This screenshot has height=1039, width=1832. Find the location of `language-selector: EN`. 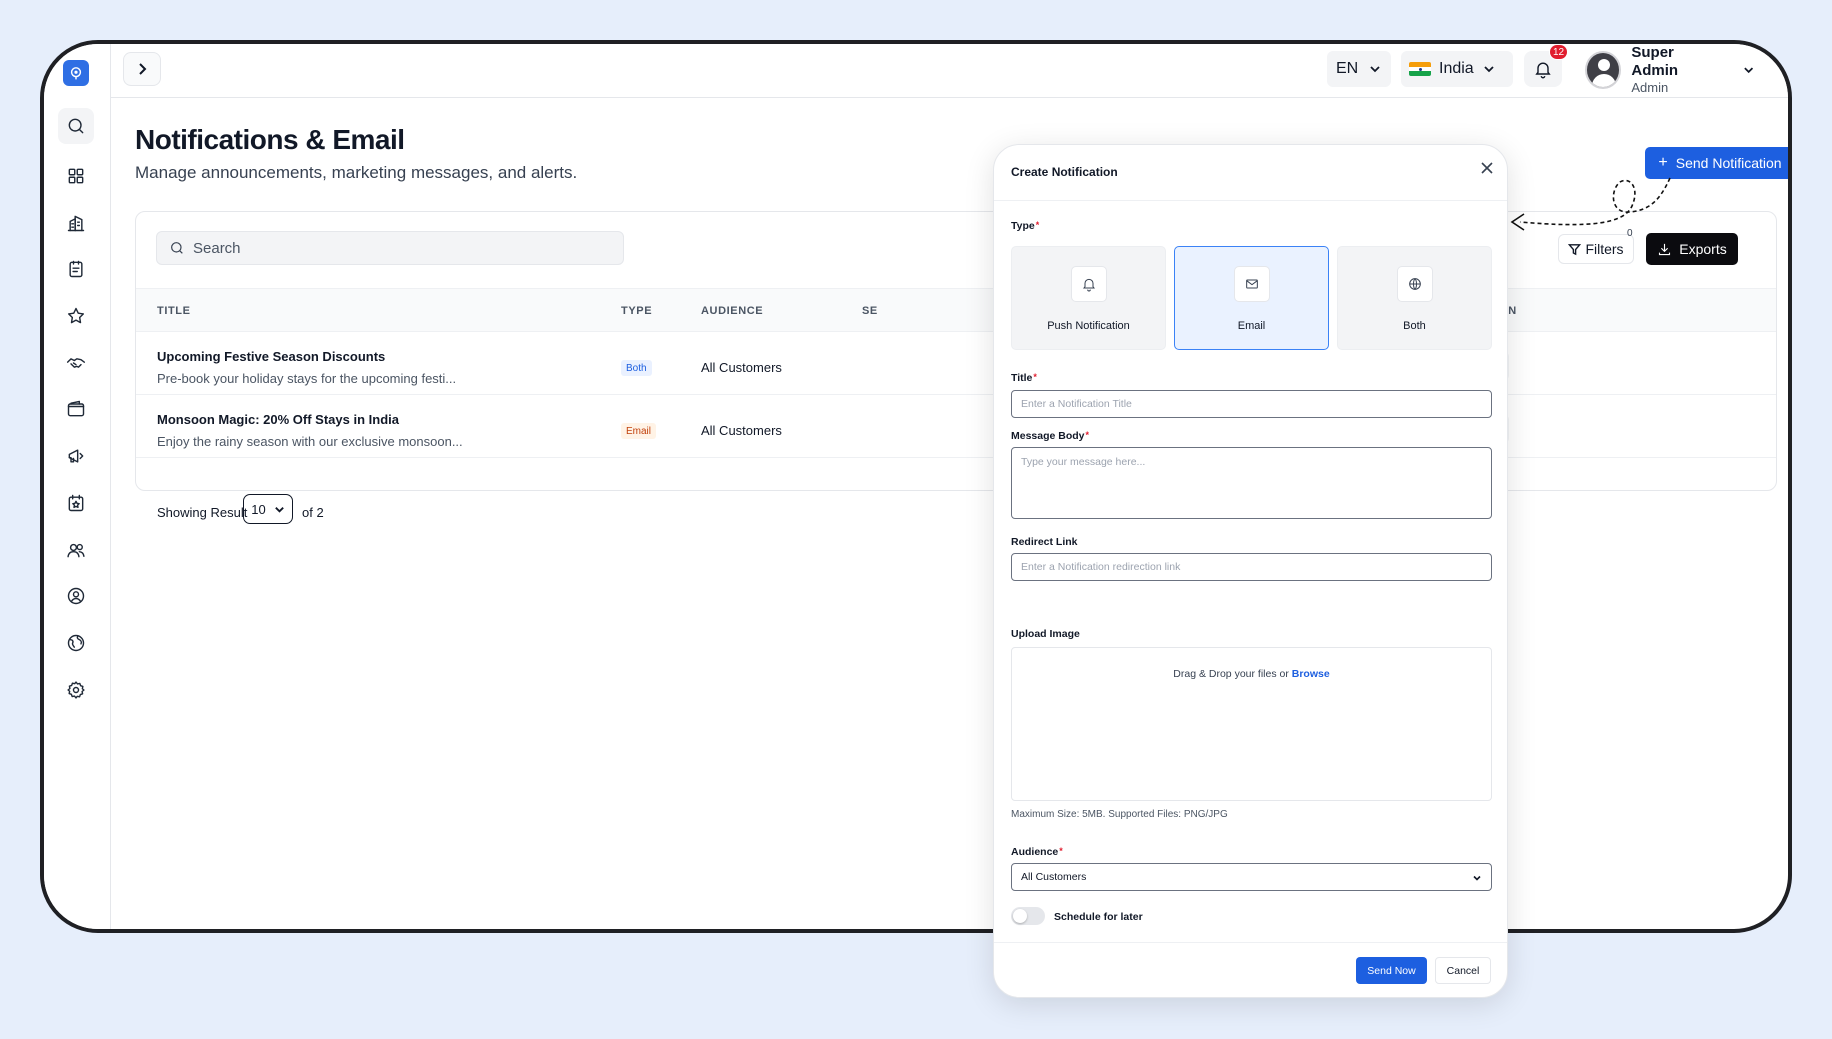

language-selector: EN is located at coordinates (1359, 69).